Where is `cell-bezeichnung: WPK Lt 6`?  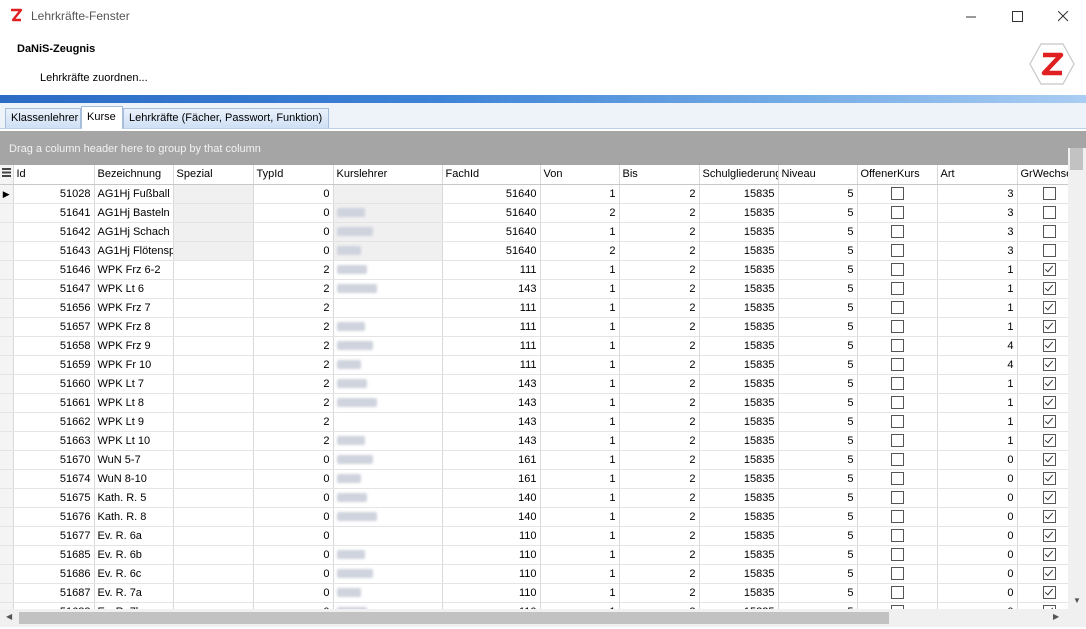 cell-bezeichnung: WPK Lt 6 is located at coordinates (134, 289).